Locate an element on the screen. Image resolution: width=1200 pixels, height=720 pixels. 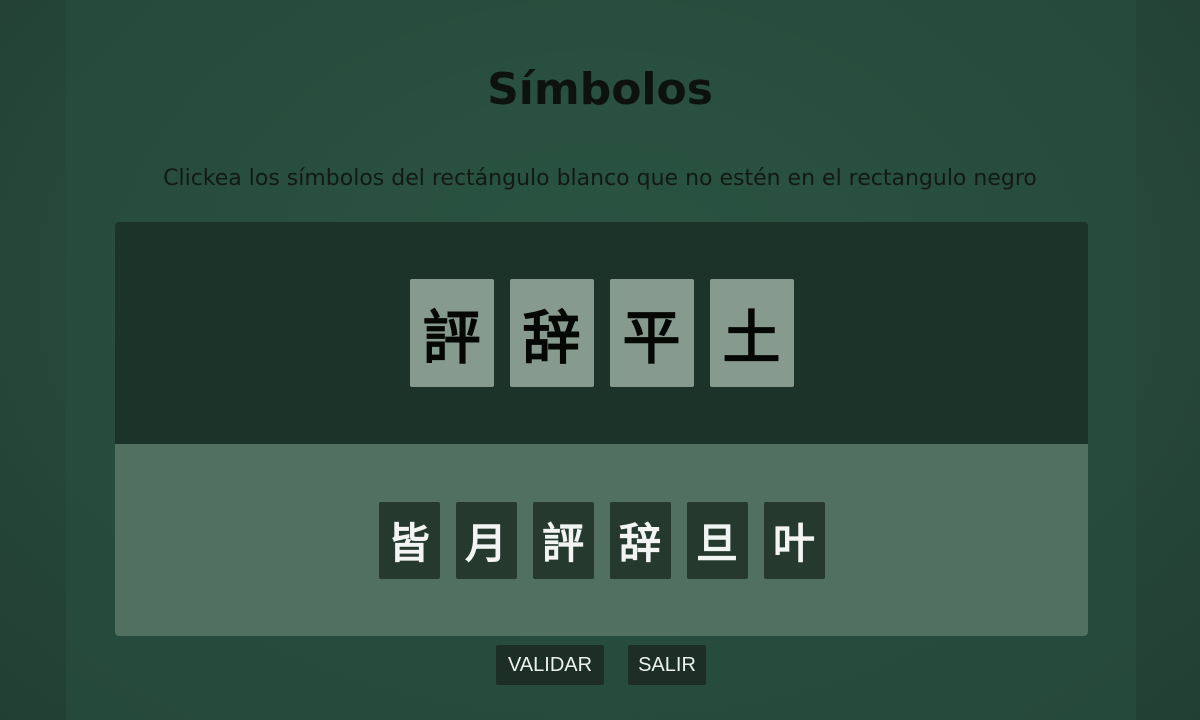
target-symbol: 評 is located at coordinates (451, 333).